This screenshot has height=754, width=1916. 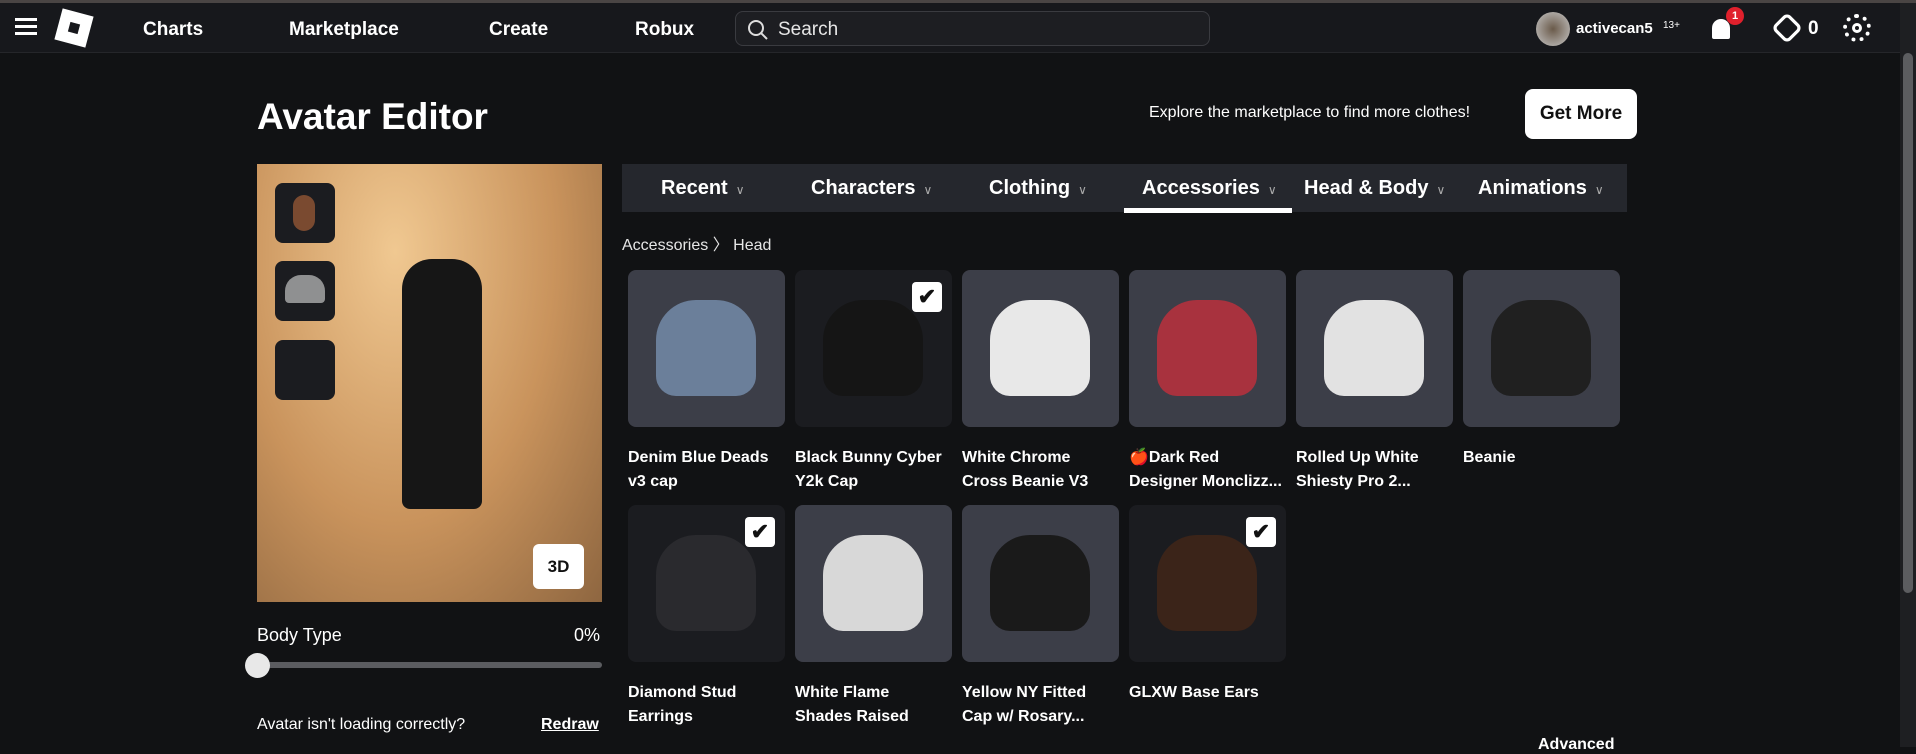 I want to click on item-name-line1: Black Bunny Cyber, so click(x=868, y=457).